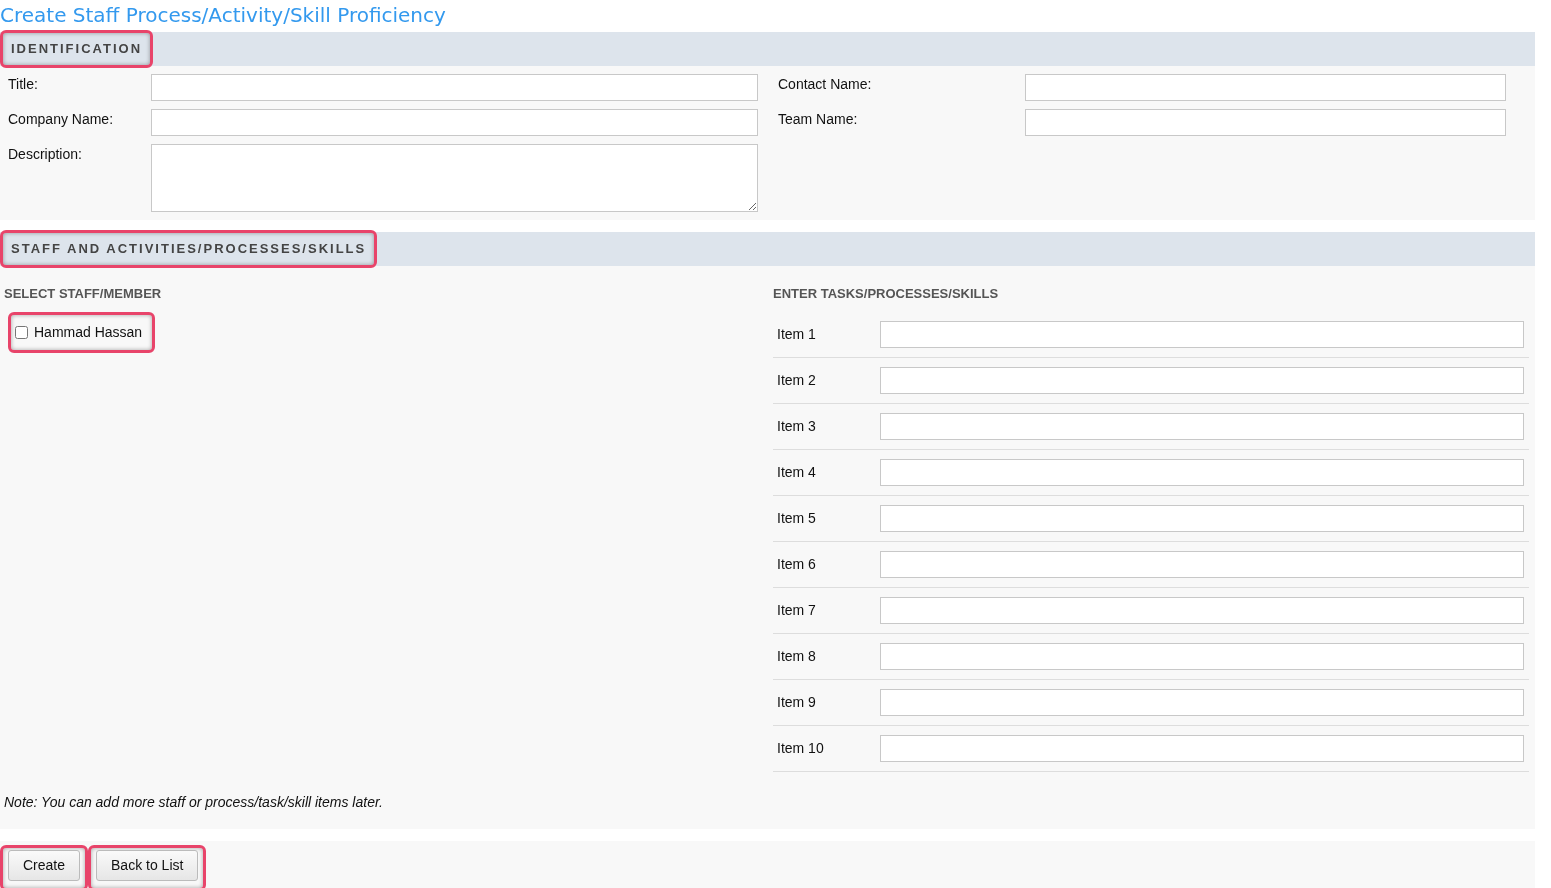  I want to click on item-label: Item 8, so click(796, 655).